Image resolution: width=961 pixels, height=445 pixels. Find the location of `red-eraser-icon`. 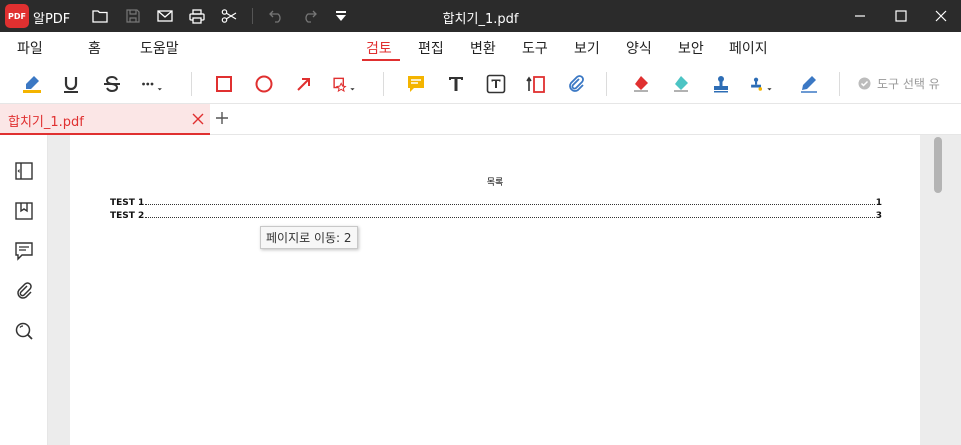

red-eraser-icon is located at coordinates (641, 84).